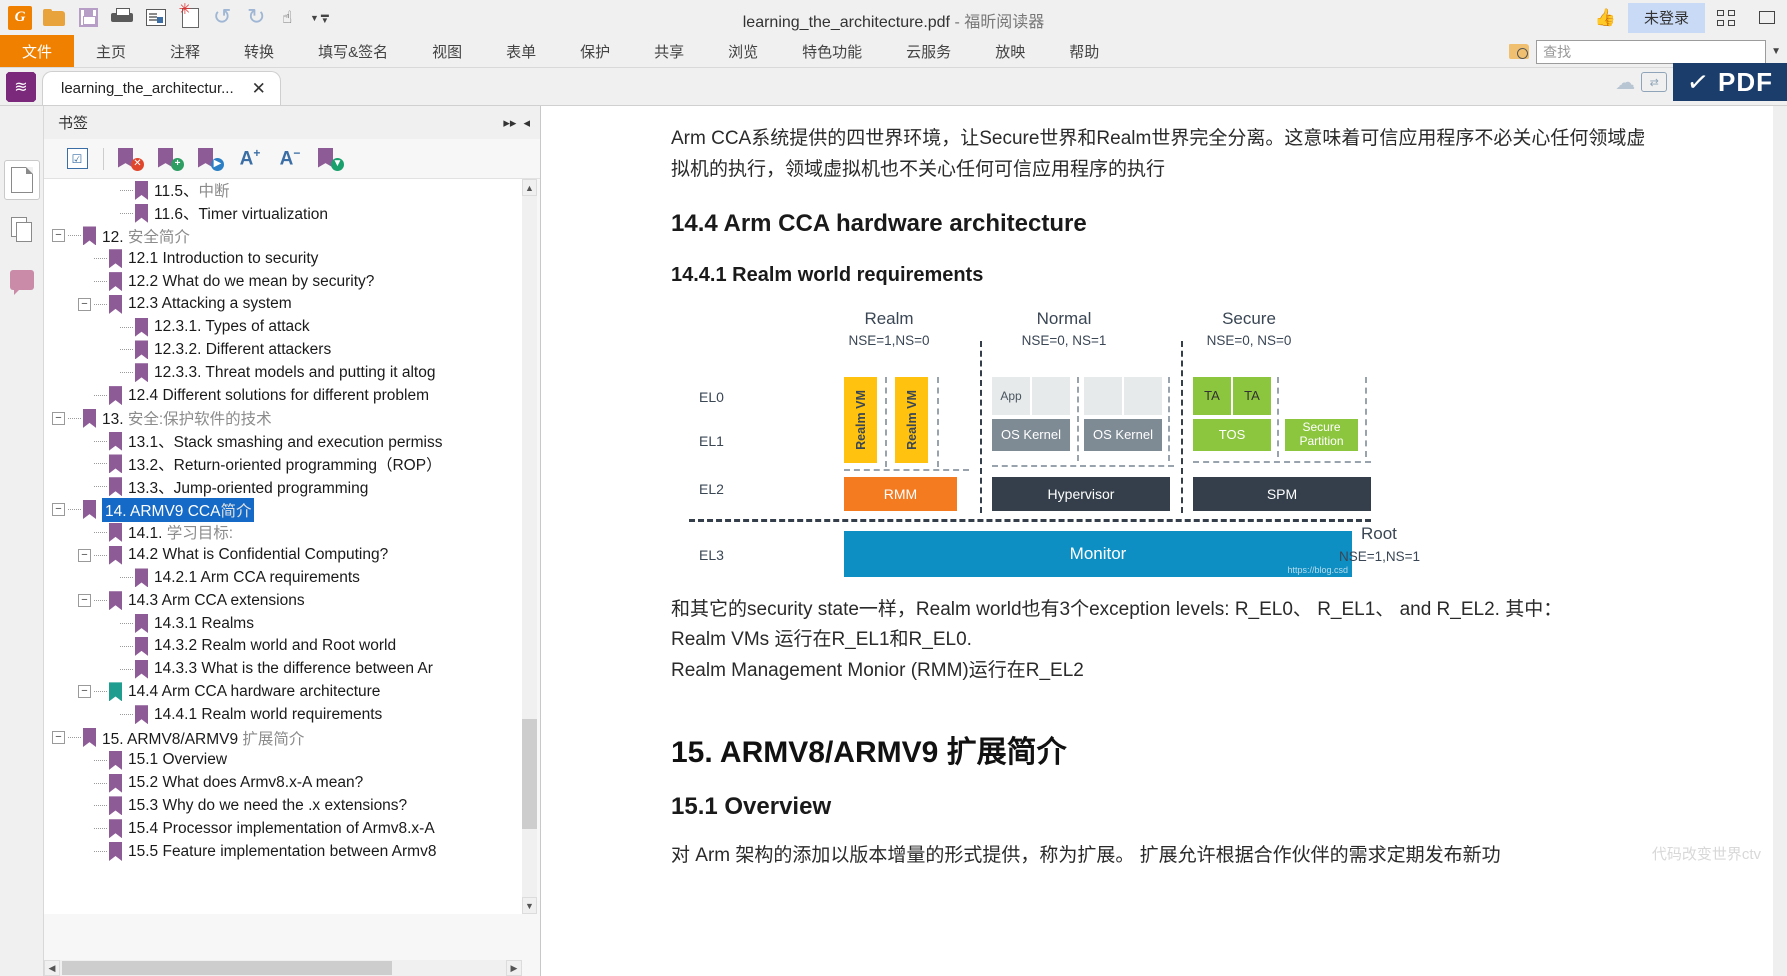 Image resolution: width=1787 pixels, height=976 pixels. What do you see at coordinates (832, 51) in the screenshot?
I see `menu-item-10: 特色功能` at bounding box center [832, 51].